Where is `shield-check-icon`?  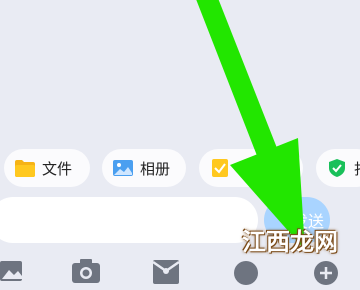 shield-check-icon is located at coordinates (337, 168).